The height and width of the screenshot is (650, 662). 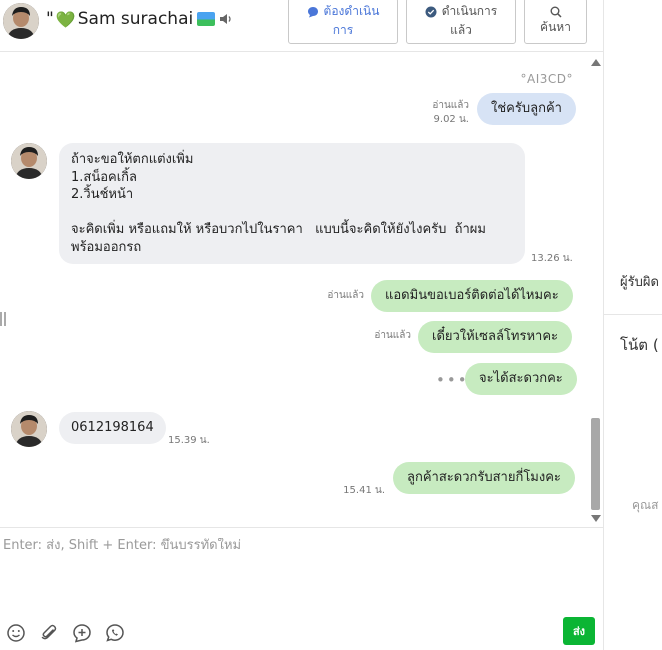 What do you see at coordinates (596, 62) in the screenshot?
I see `scroll-up-icon` at bounding box center [596, 62].